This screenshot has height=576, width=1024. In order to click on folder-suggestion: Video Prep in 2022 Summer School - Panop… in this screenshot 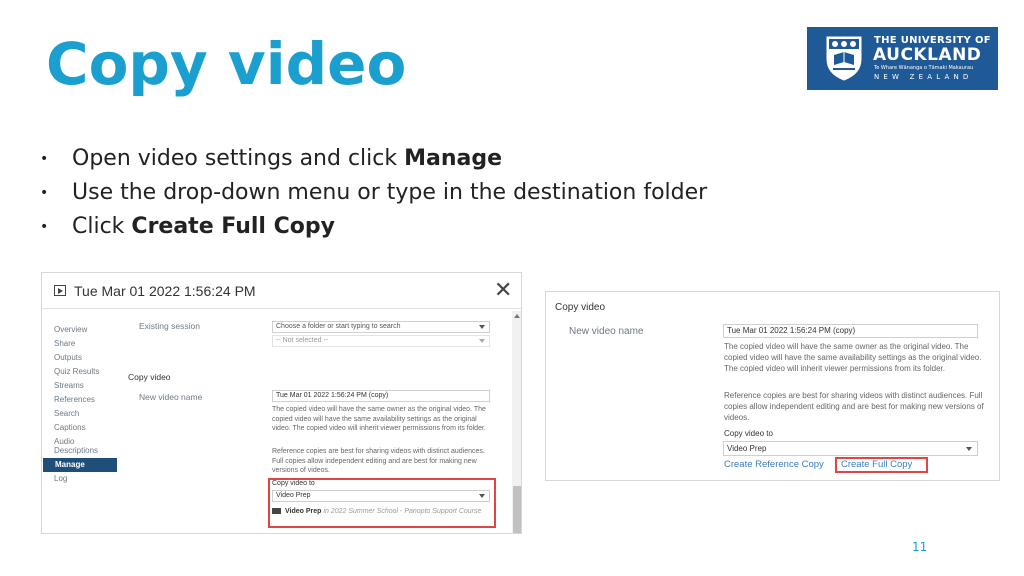, I will do `click(382, 515)`.